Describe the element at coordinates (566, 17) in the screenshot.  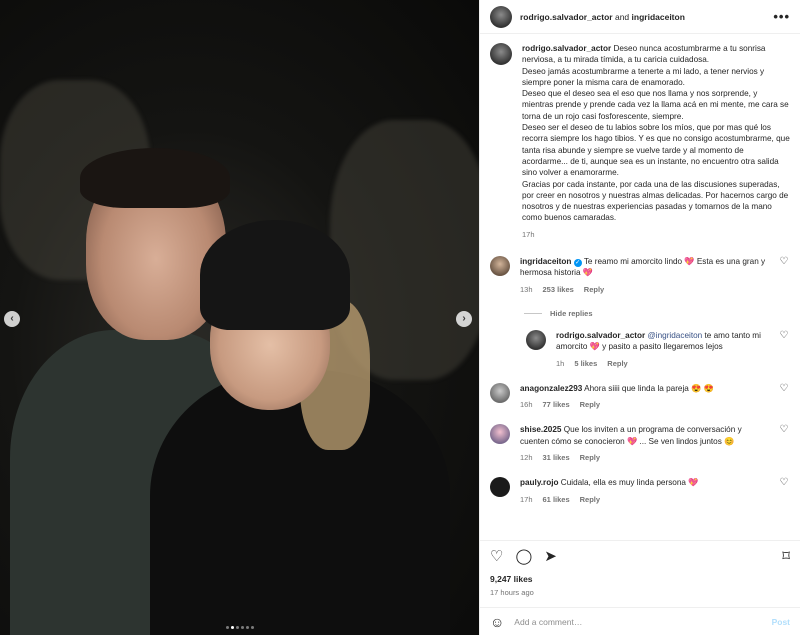
I see `author-username: rodrigo.salvador_actor` at that location.